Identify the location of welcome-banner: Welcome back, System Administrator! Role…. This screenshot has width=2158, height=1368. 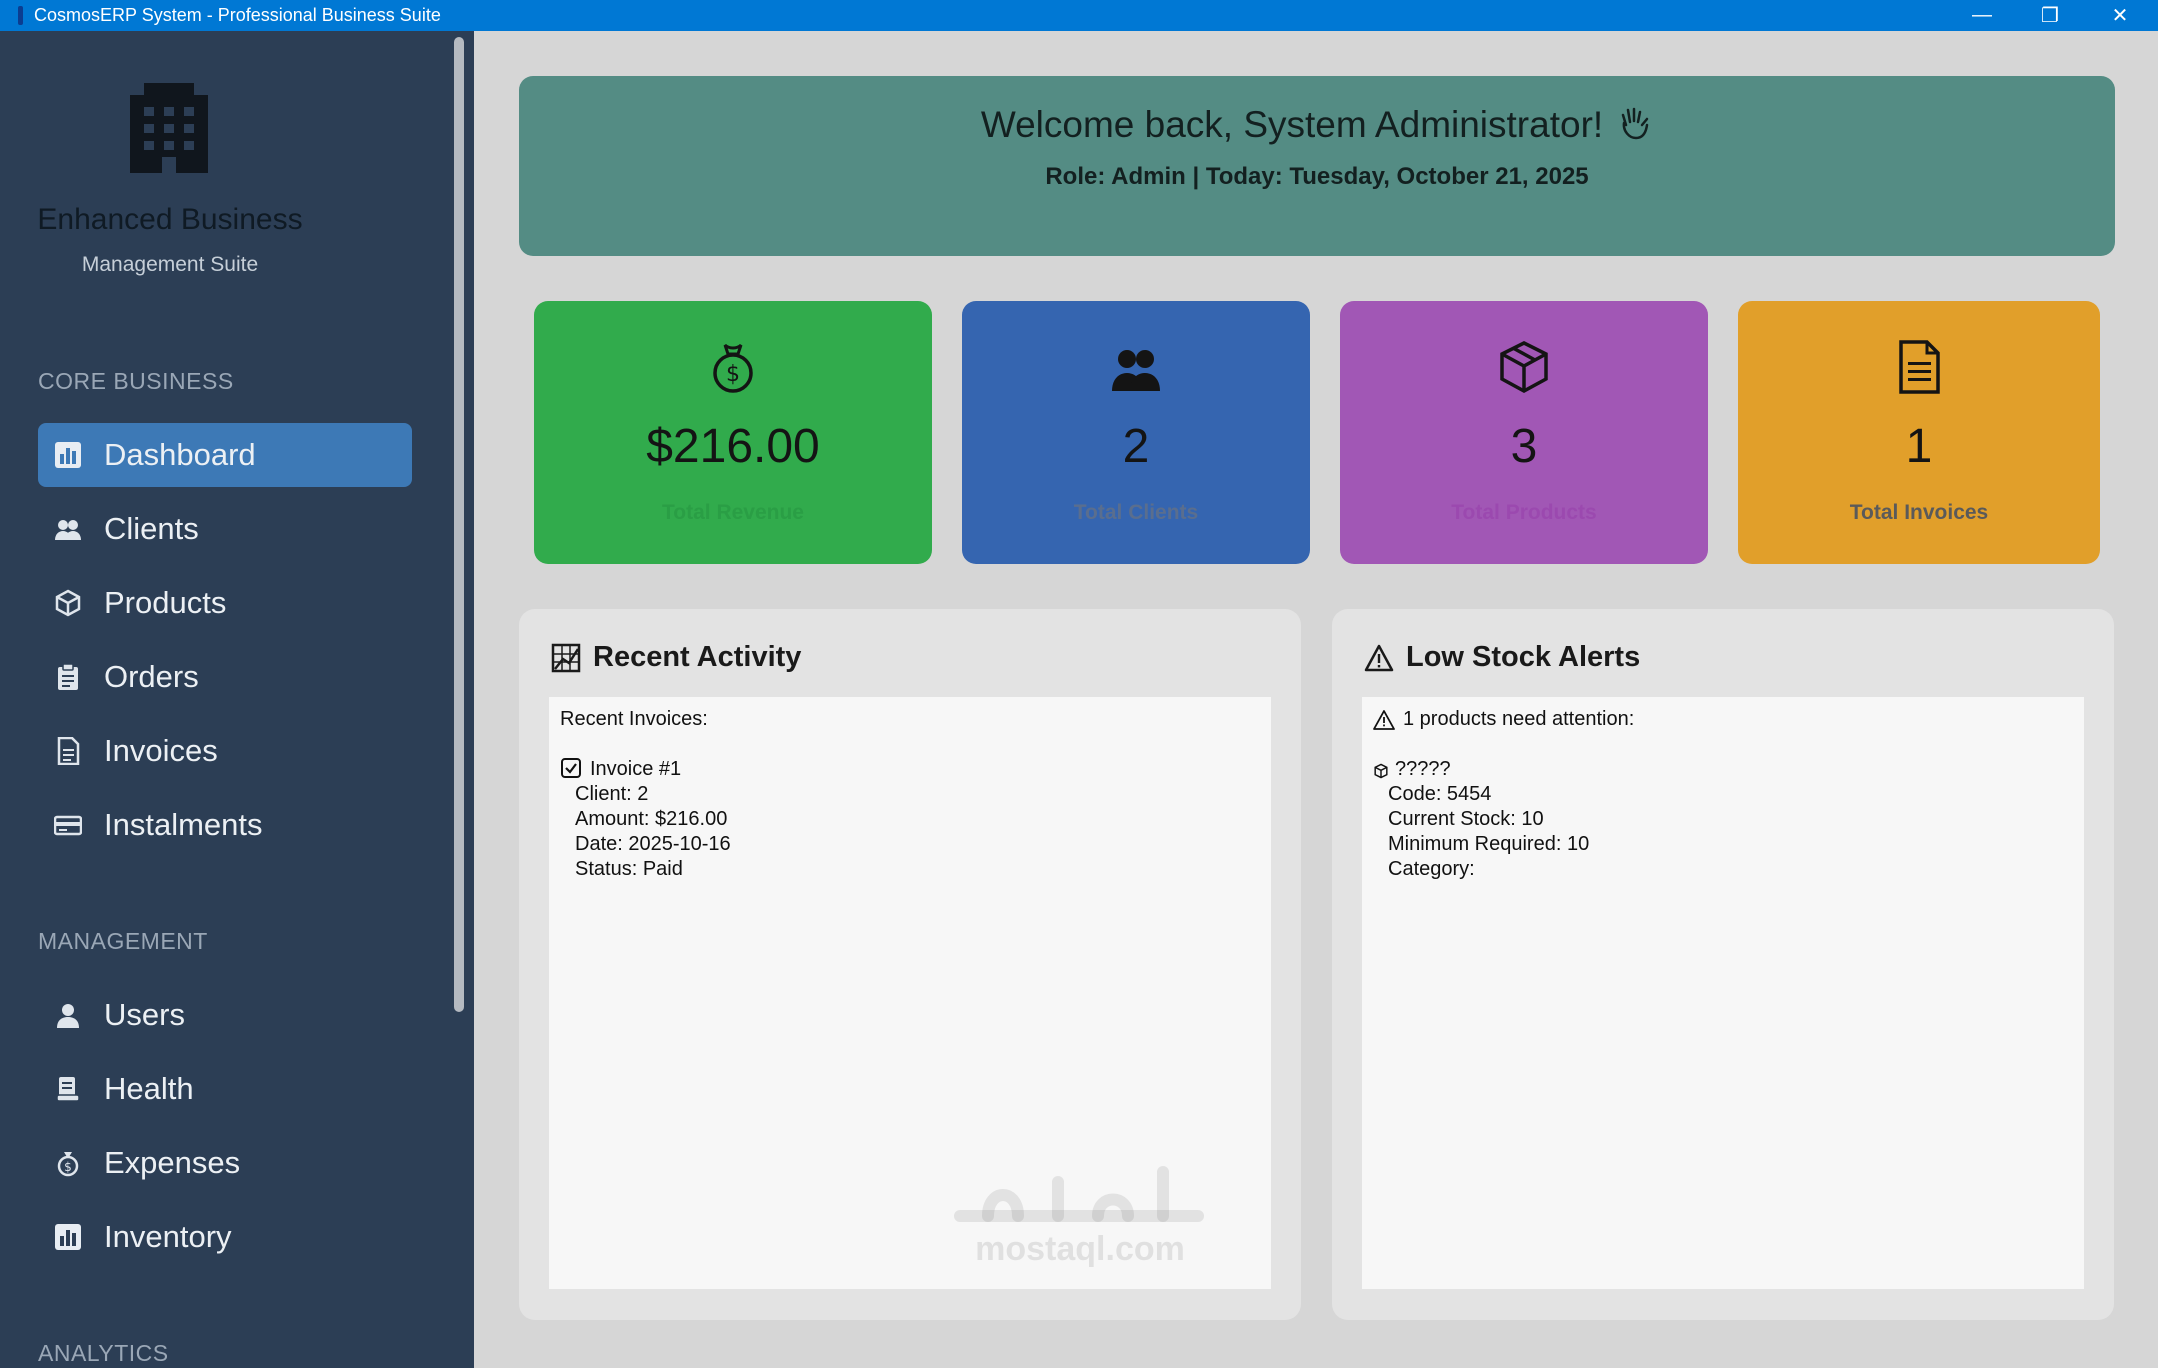
(1317, 166).